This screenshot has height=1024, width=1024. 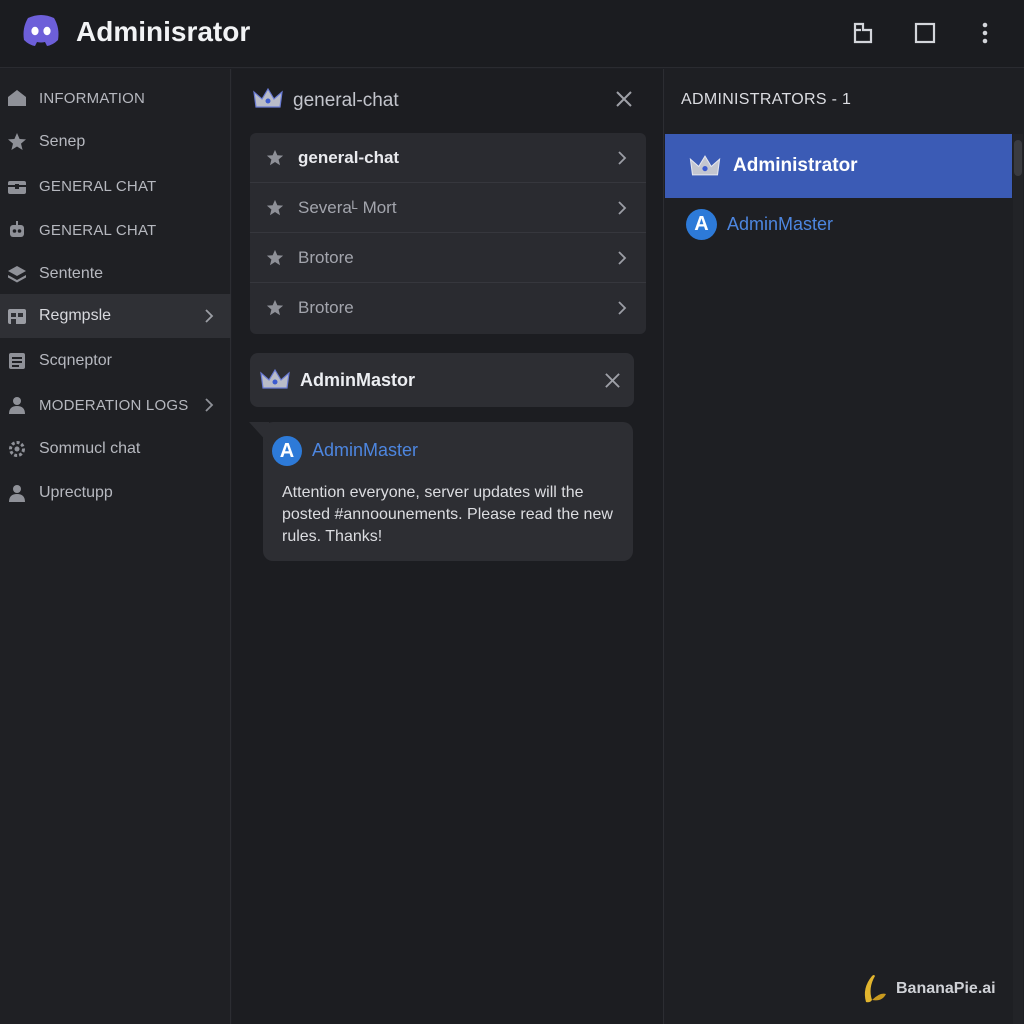 I want to click on sidebar-item-sentente: Sentente, so click(x=115, y=274).